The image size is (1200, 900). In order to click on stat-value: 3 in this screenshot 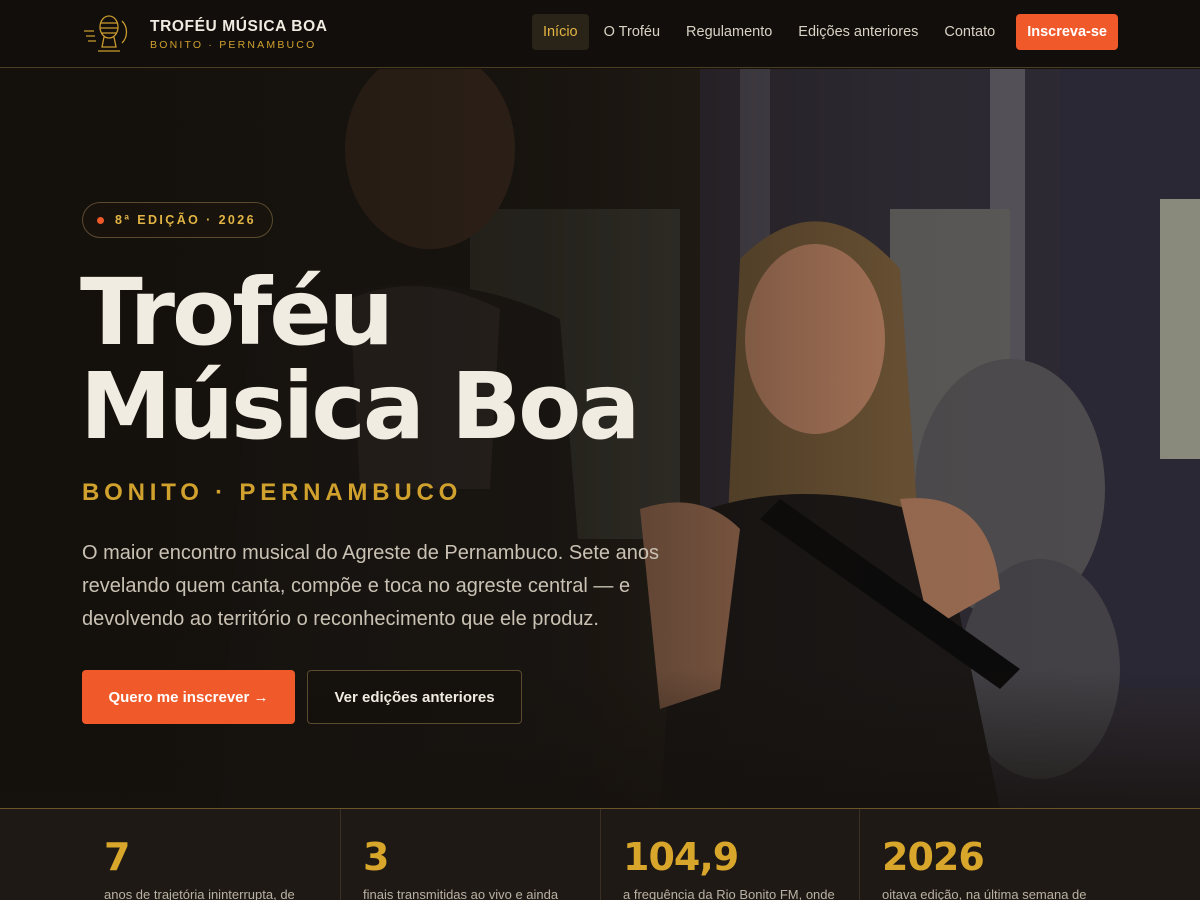, I will do `click(376, 857)`.